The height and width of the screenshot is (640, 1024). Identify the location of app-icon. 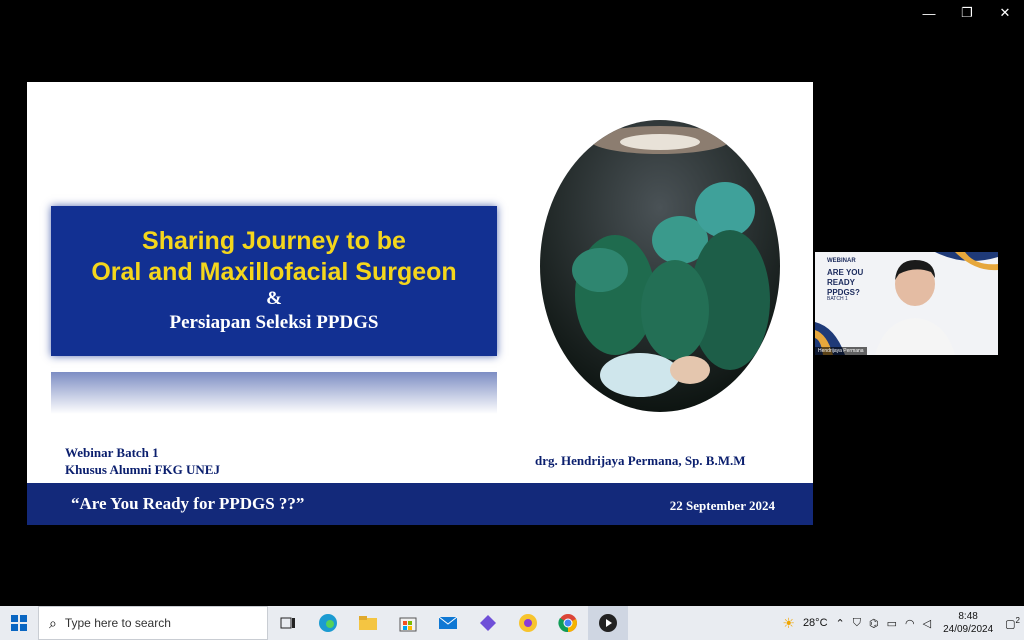
(488, 623).